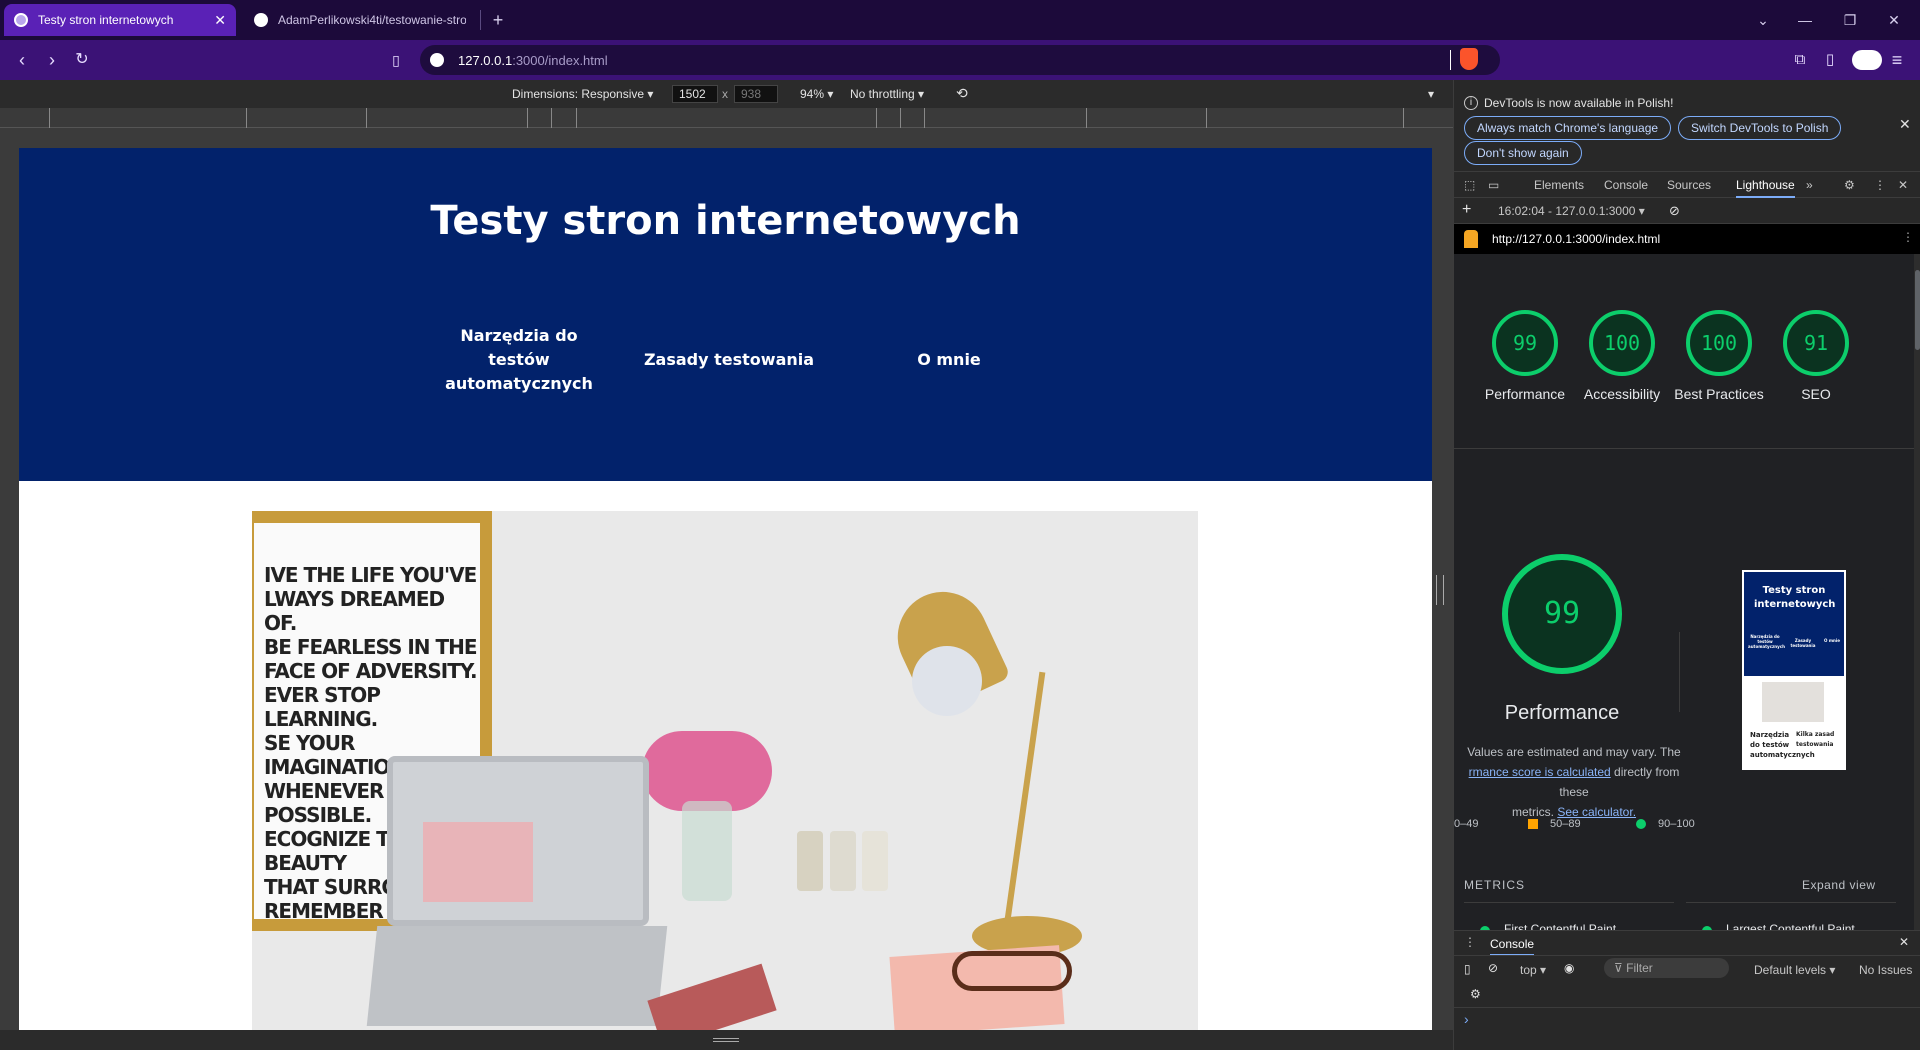 The height and width of the screenshot is (1050, 1920). I want to click on browser-toolbar: ‹ › ↻ ▯ 127.0.0.1:3000/index.html ⧉ ▯ ≡, so click(960, 60).